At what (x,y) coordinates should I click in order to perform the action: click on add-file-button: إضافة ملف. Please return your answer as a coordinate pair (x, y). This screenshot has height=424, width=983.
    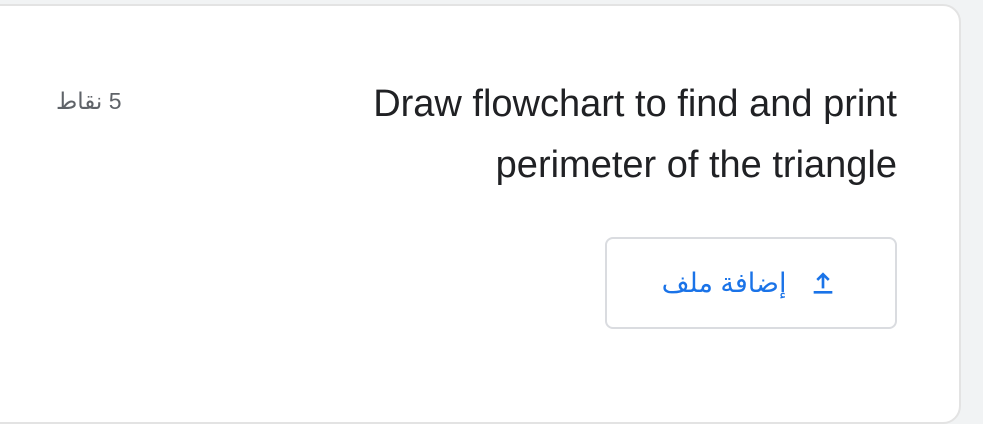
    Looking at the image, I should click on (751, 283).